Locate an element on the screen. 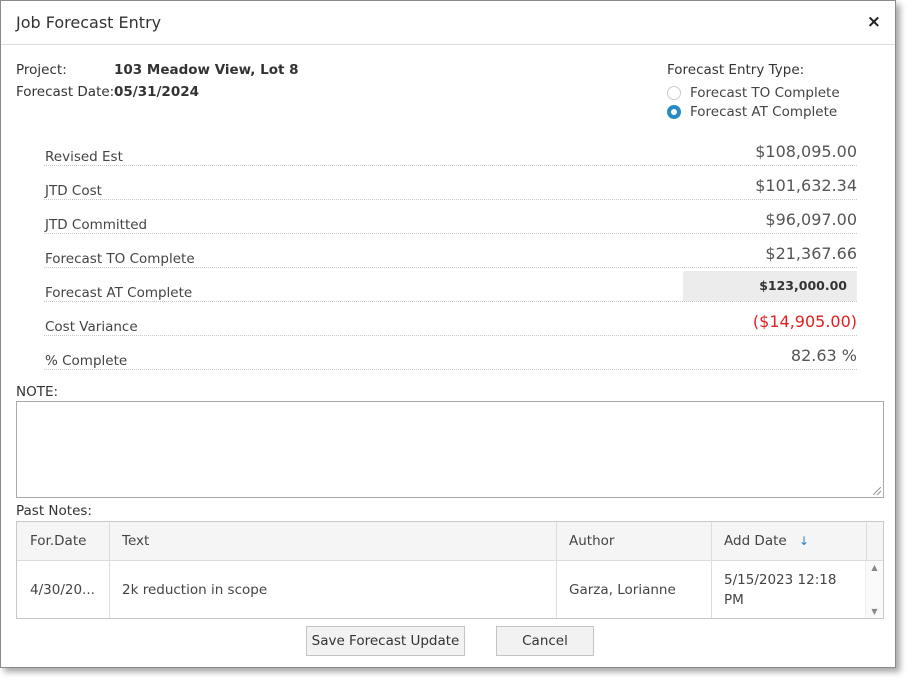 This screenshot has height=685, width=913. summary-value: 82.63 % is located at coordinates (823, 355).